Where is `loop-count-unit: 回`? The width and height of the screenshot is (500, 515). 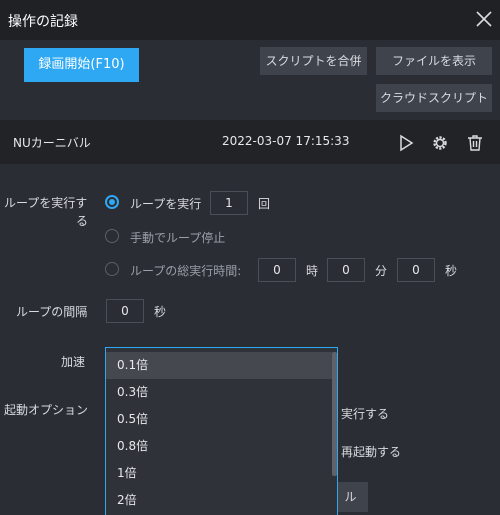 loop-count-unit: 回 is located at coordinates (264, 204).